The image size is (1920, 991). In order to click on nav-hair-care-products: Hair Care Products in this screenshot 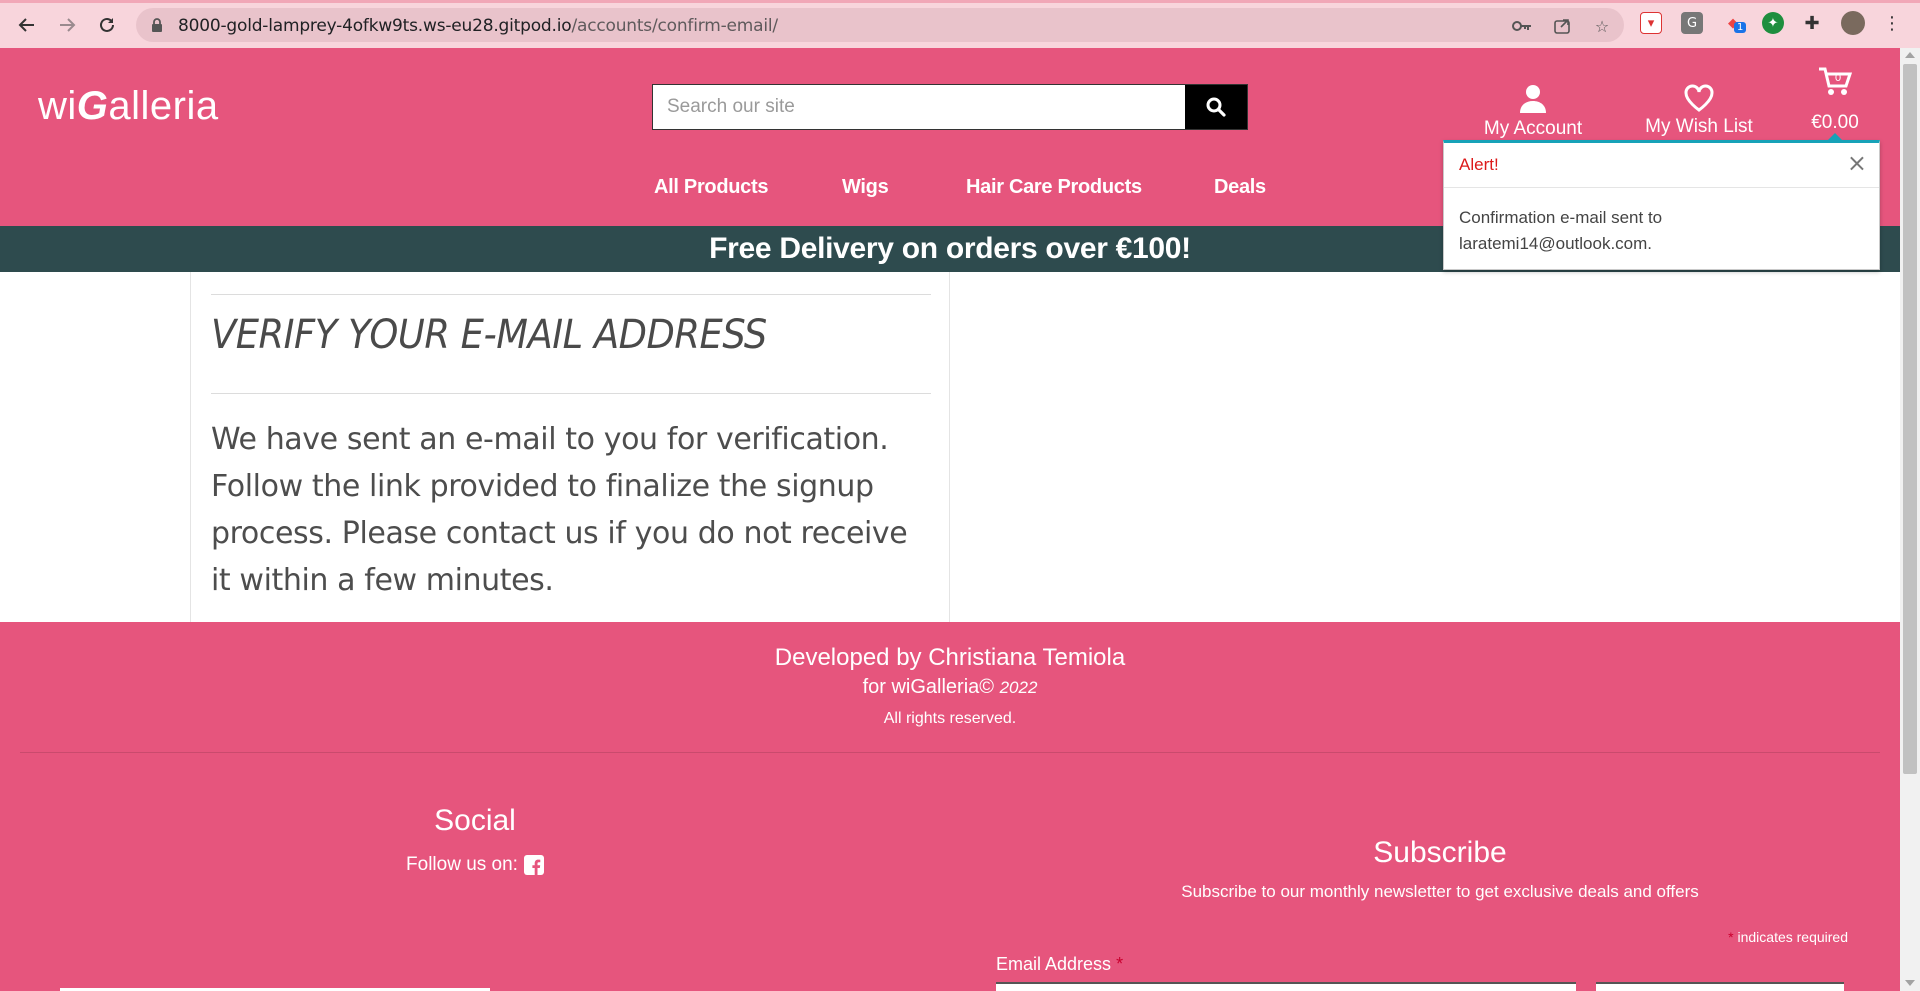, I will do `click(1054, 187)`.